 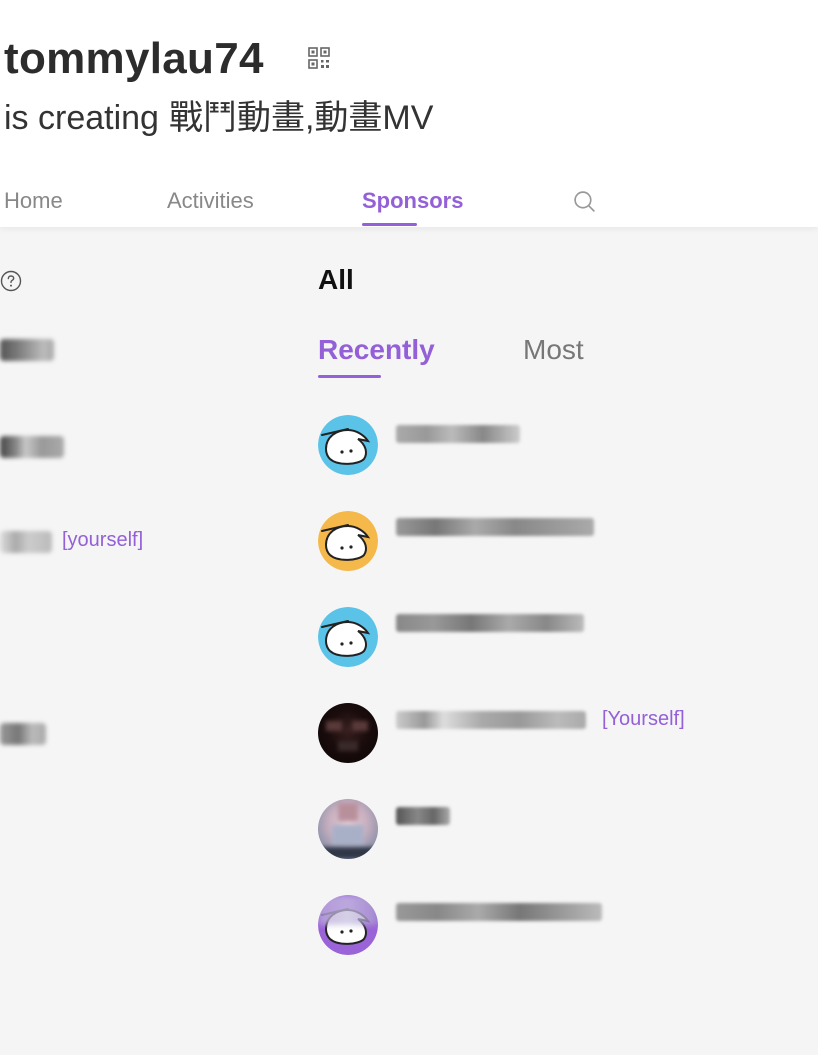 I want to click on sponsors-section-title: All, so click(x=336, y=279).